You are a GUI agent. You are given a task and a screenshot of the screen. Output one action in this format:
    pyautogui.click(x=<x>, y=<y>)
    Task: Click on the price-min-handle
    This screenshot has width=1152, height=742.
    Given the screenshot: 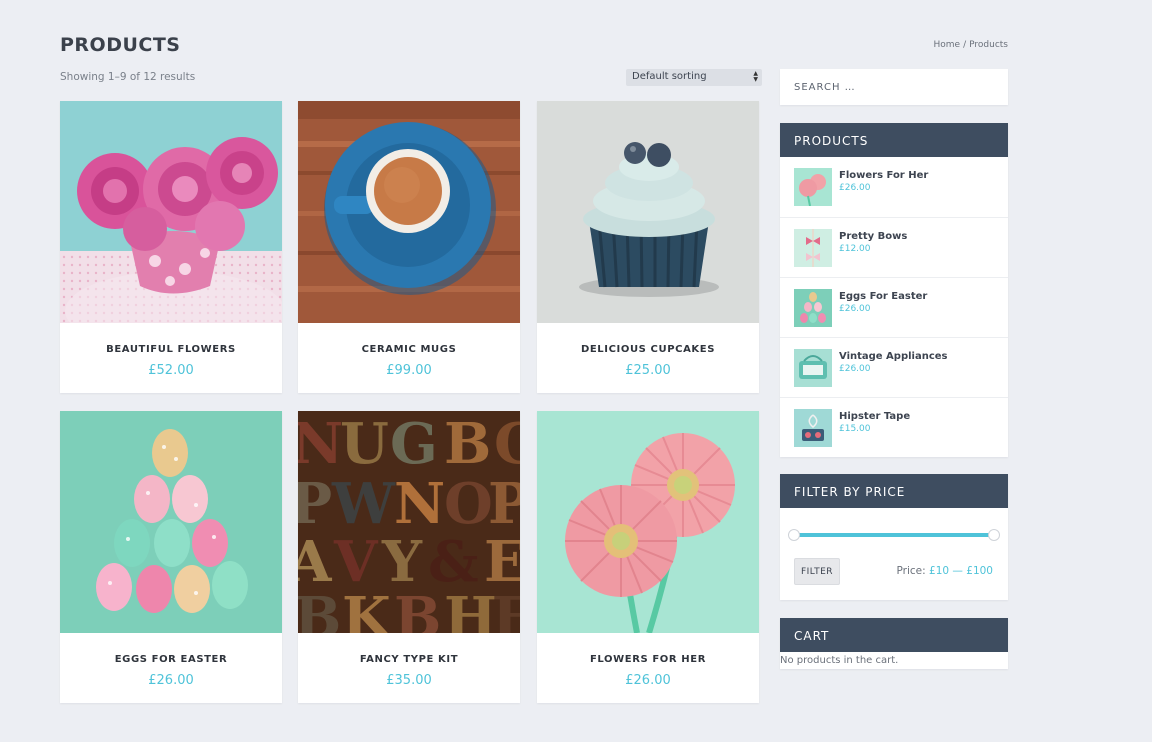 What is the action you would take?
    pyautogui.click(x=794, y=535)
    